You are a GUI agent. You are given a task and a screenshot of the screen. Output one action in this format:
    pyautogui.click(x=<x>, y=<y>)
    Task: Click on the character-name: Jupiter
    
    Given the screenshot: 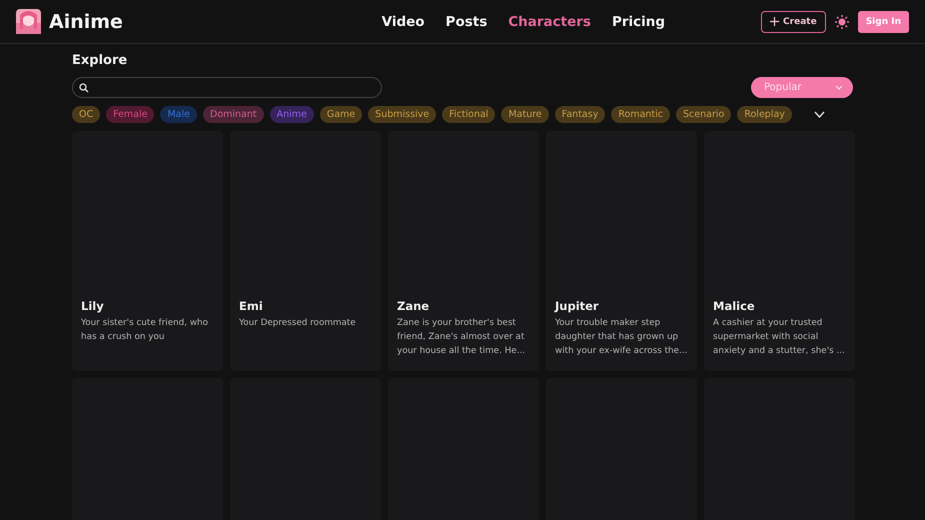 What is the action you would take?
    pyautogui.click(x=577, y=306)
    